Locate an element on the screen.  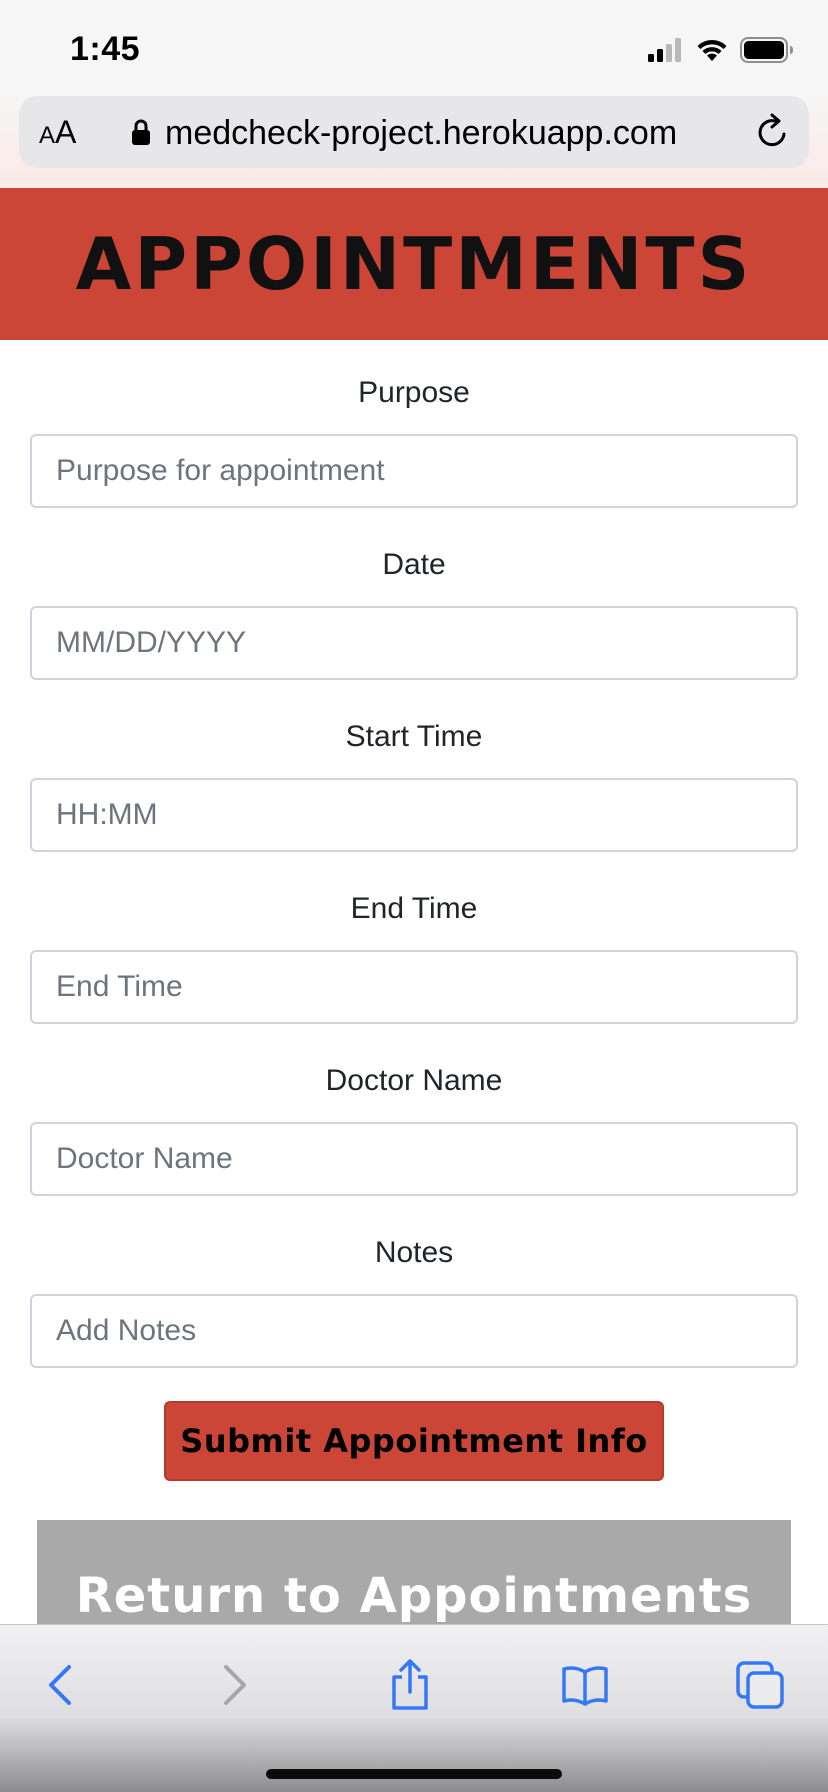
submit-appointment-button: Submit Appointment Info is located at coordinates (414, 1441).